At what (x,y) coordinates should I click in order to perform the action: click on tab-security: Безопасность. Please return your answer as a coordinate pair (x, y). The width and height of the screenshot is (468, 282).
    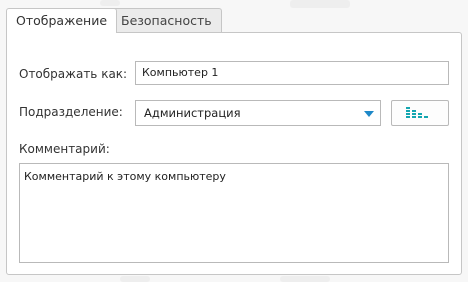
    Looking at the image, I should click on (166, 20).